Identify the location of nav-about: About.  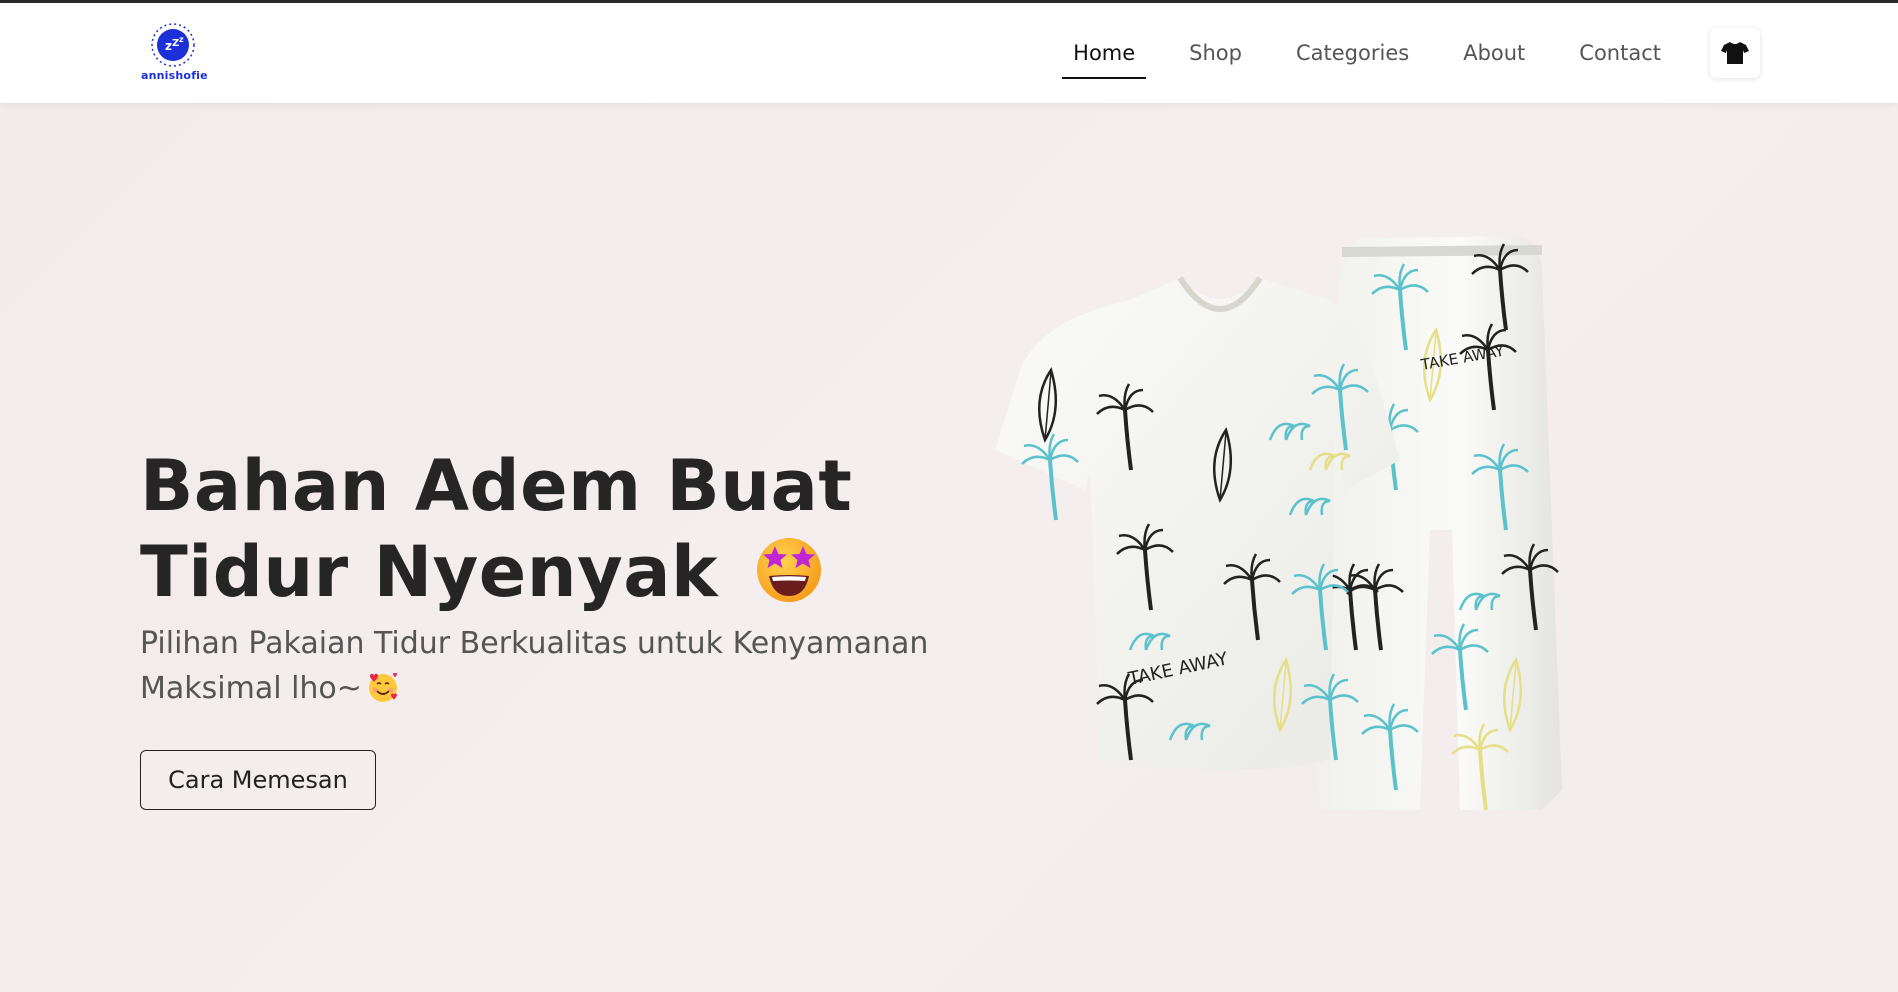
(1494, 53).